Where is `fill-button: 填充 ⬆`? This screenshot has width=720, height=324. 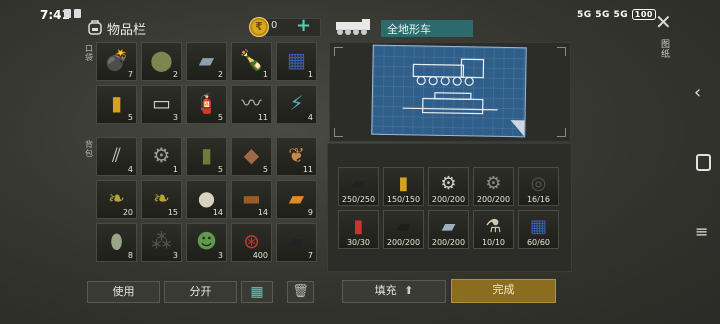 fill-button: 填充 ⬆ is located at coordinates (394, 291).